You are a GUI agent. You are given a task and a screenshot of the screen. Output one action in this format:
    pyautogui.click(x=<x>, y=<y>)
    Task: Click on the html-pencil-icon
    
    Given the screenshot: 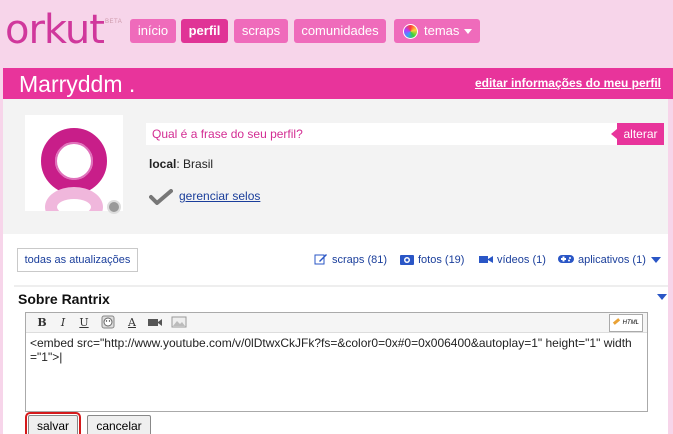 What is the action you would take?
    pyautogui.click(x=616, y=321)
    